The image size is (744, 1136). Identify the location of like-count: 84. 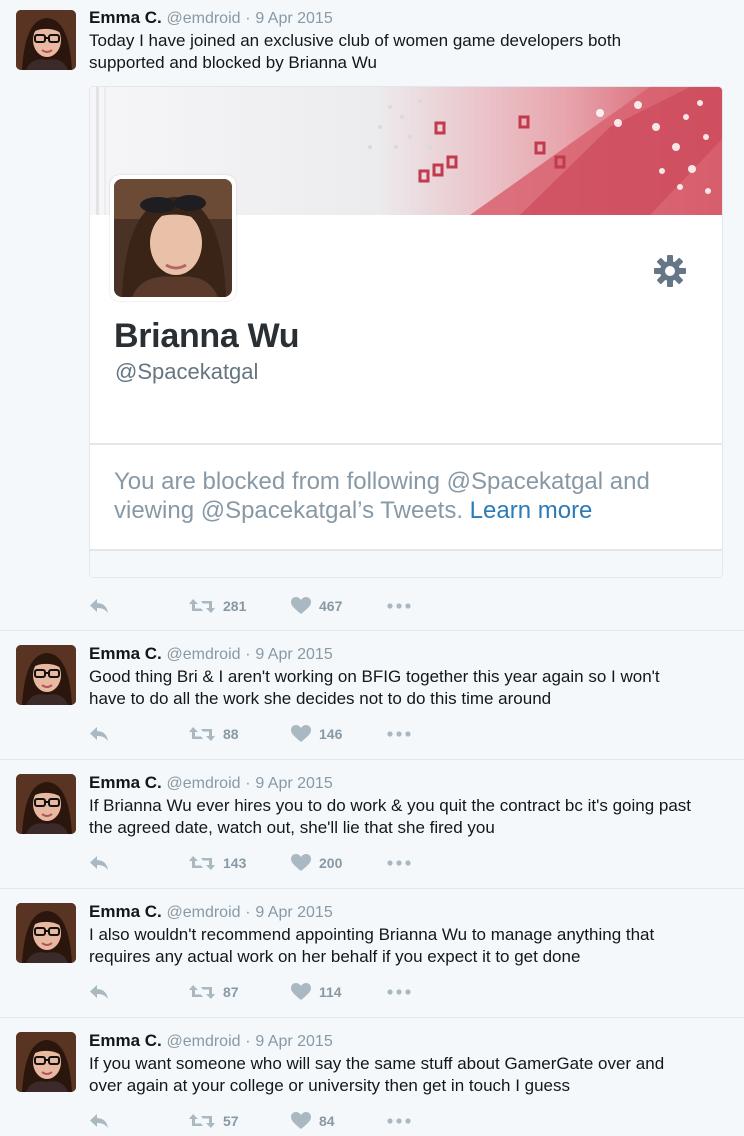
(327, 1121).